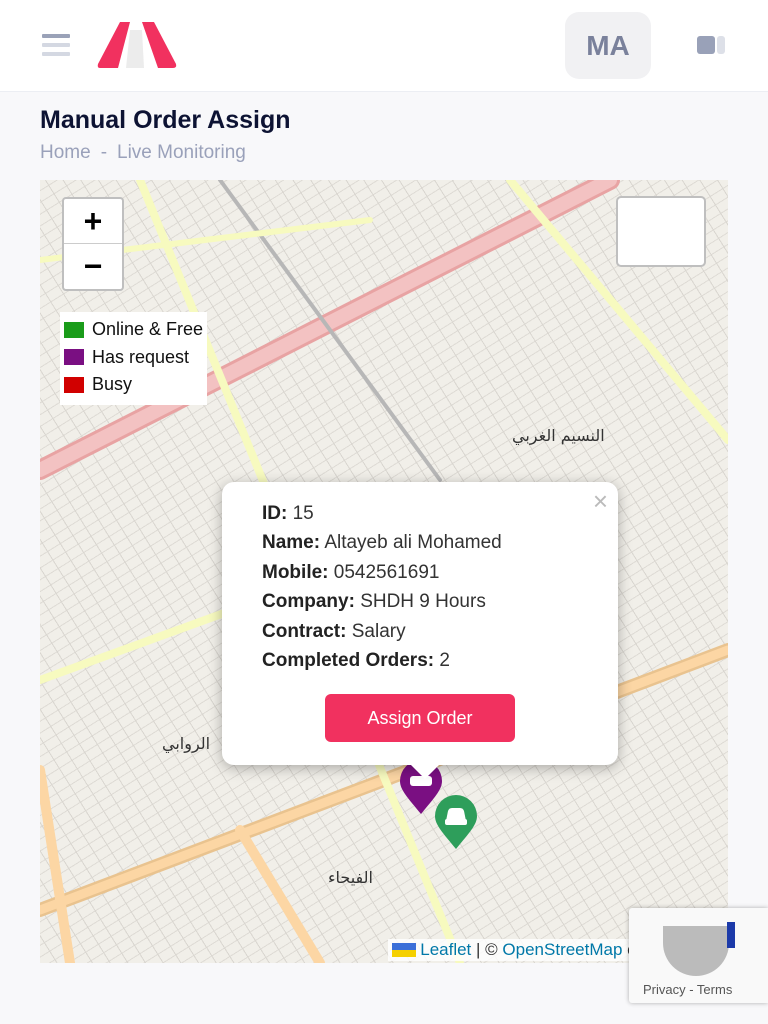  Describe the element at coordinates (425, 772) in the screenshot. I see `popup-tip` at that location.